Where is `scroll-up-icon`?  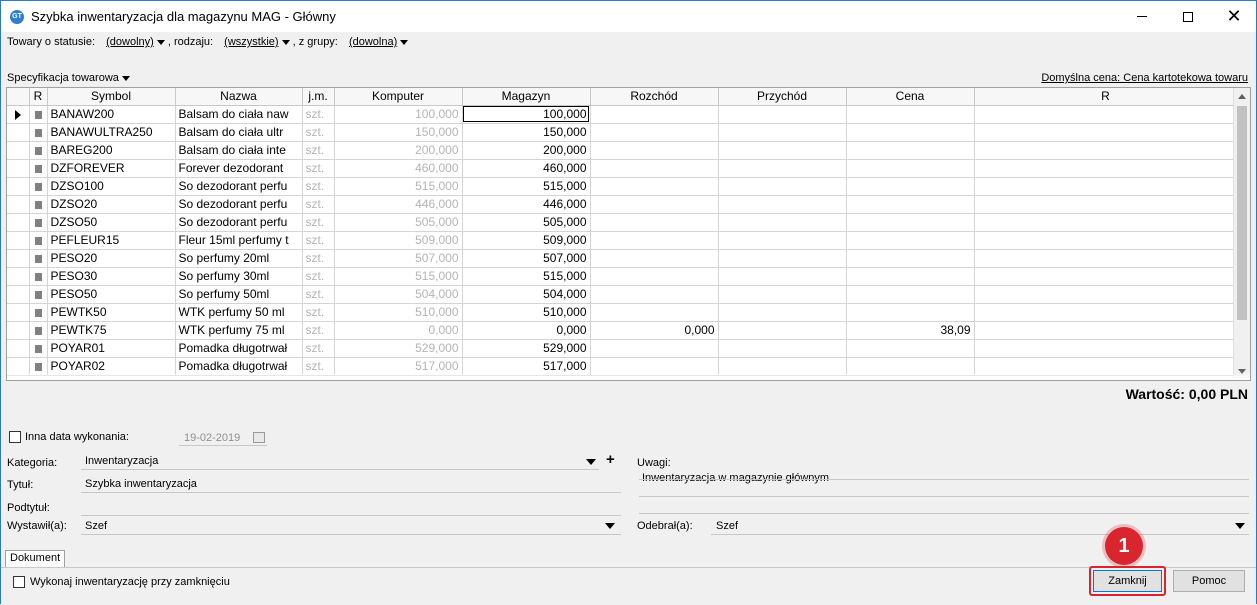
scroll-up-icon is located at coordinates (1242, 96).